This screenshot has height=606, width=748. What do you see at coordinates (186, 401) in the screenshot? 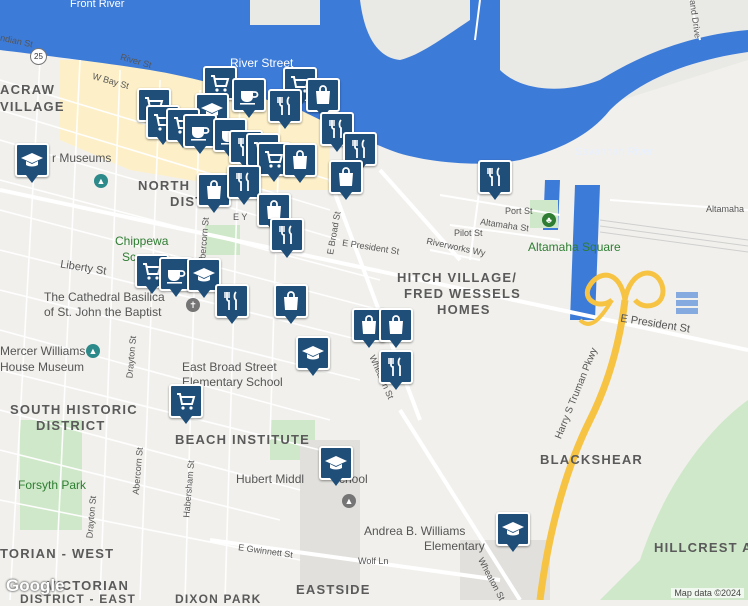
I see `cart-icon` at bounding box center [186, 401].